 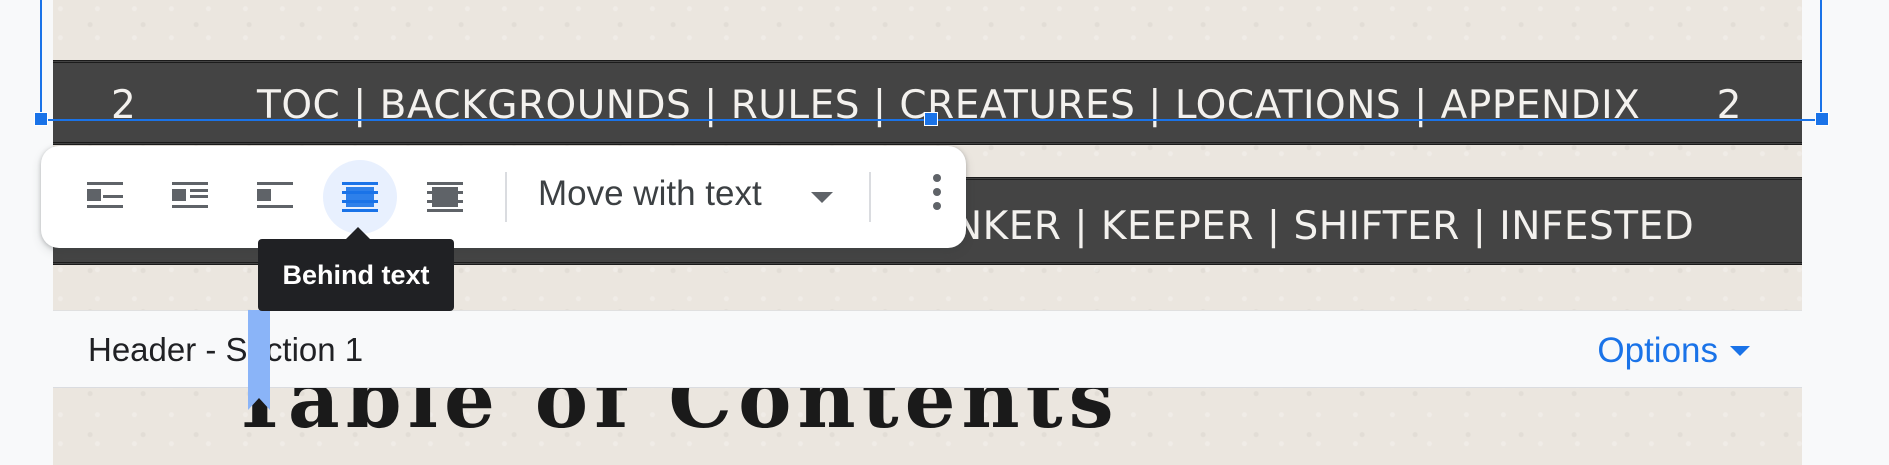 I want to click on secondary-nav-text: NKER | KEEPER | SHIFTER | INFESTED, so click(x=1324, y=226).